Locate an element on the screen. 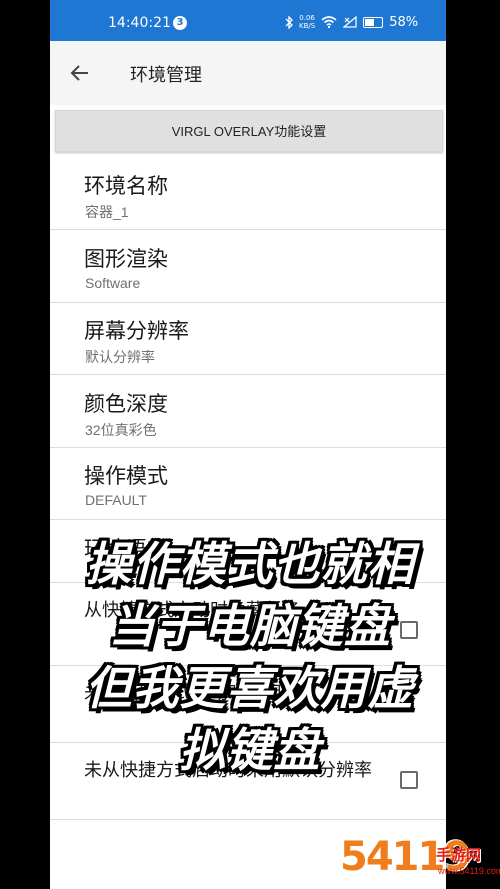 This screenshot has width=500, height=889. watermark-name: 手游网 is located at coordinates (459, 855).